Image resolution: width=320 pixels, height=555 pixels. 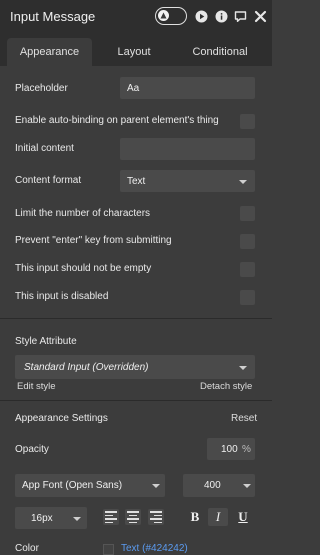 What do you see at coordinates (246, 449) in the screenshot?
I see `opacity-unit: %` at bounding box center [246, 449].